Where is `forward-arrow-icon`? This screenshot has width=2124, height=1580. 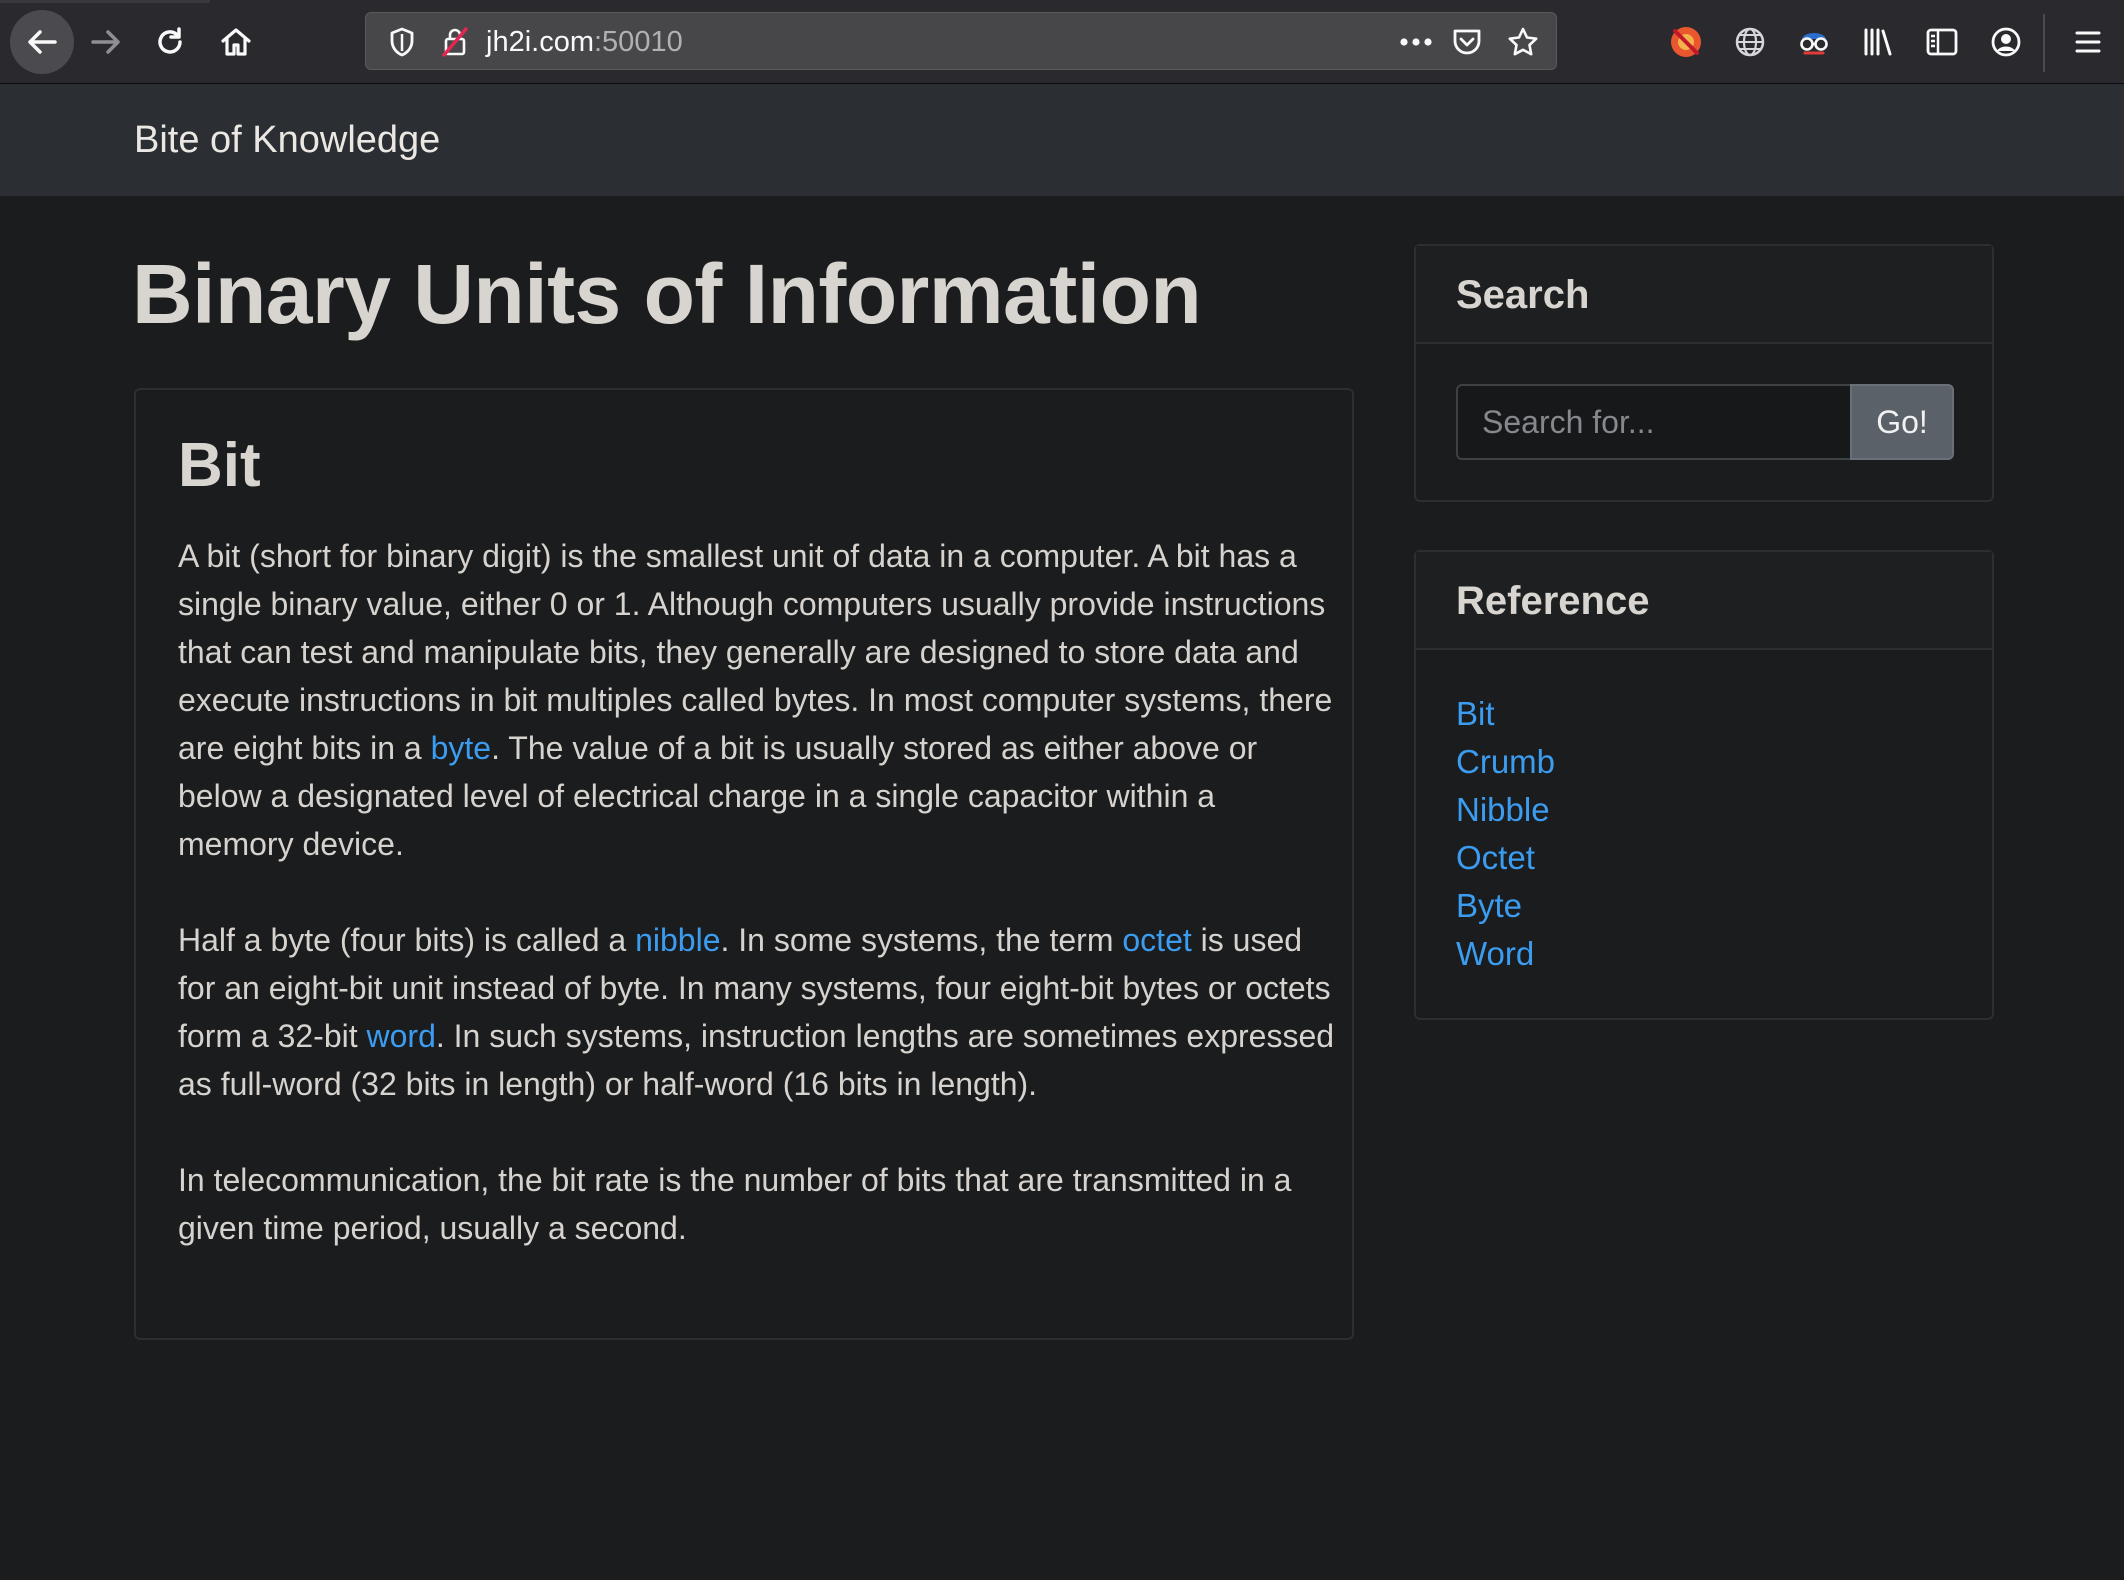 forward-arrow-icon is located at coordinates (105, 42).